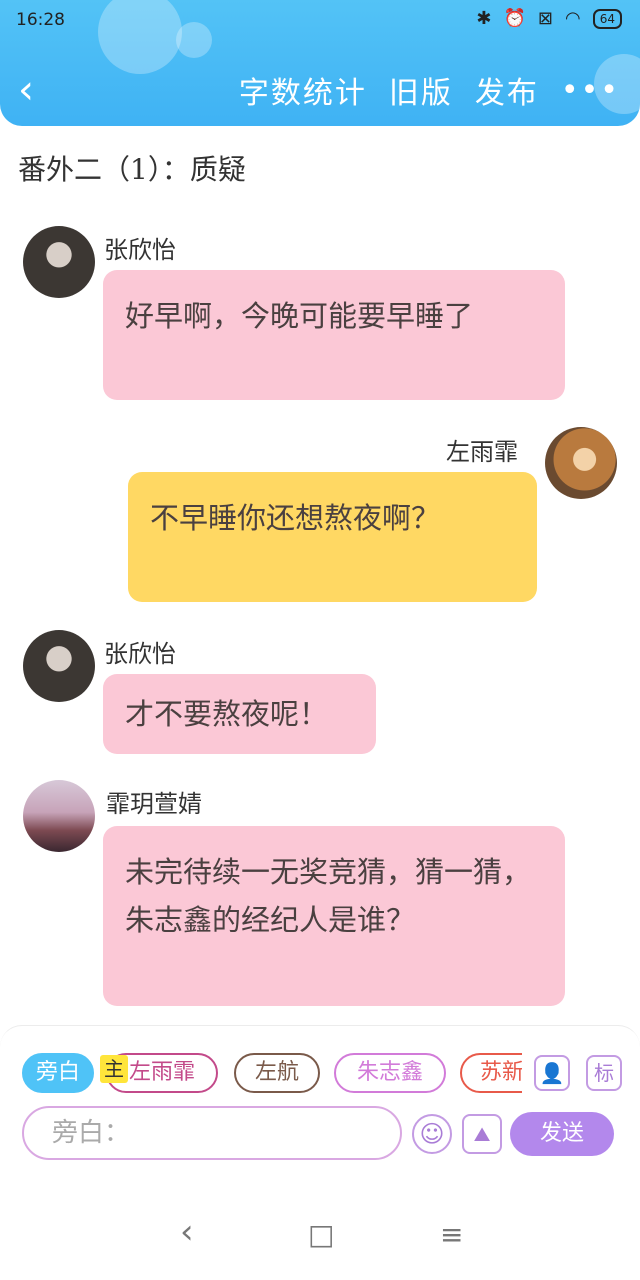 The width and height of the screenshot is (640, 1280). I want to click on bluetooth-icon: ✱, so click(484, 18).